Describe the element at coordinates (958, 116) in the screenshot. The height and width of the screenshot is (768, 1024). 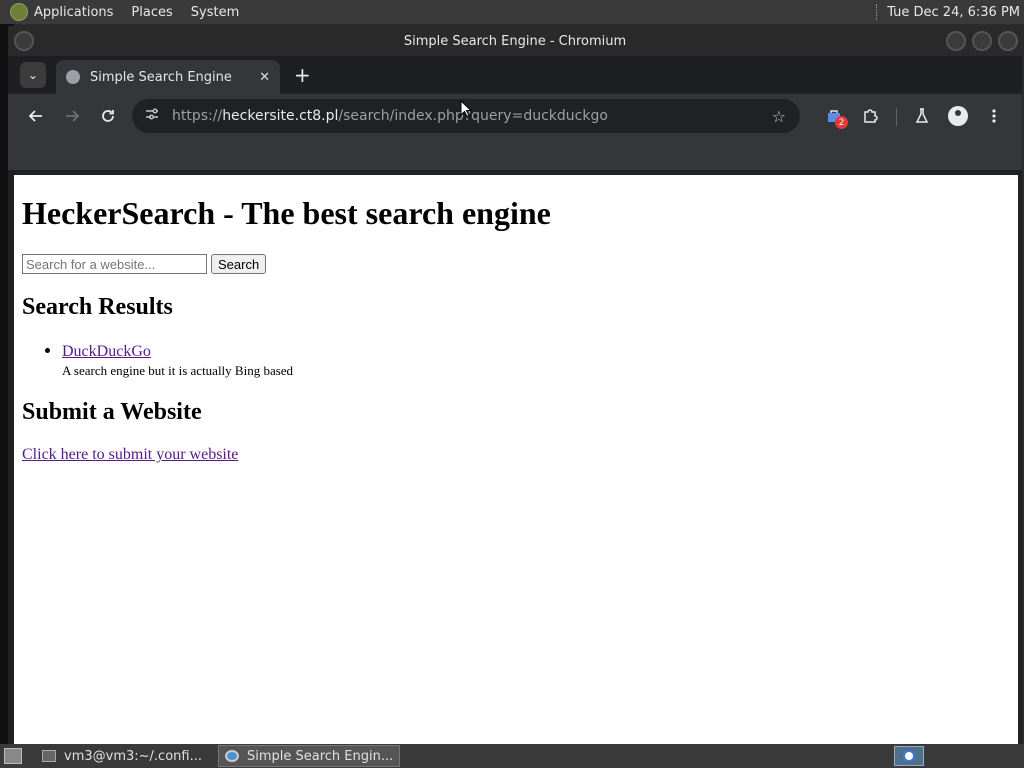
I see `profile-avatar-icon` at that location.